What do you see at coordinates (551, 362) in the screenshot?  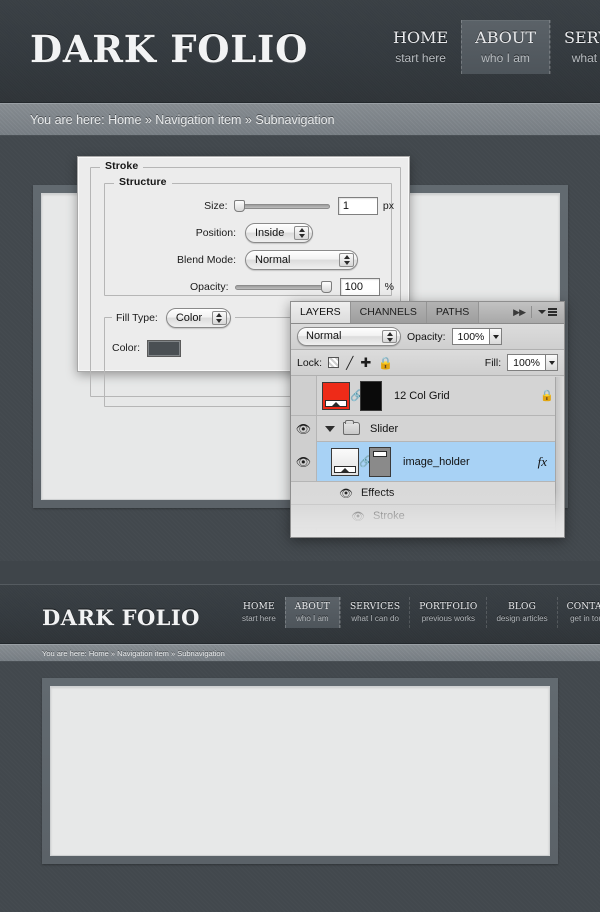 I see `fill-dropdown-icon` at bounding box center [551, 362].